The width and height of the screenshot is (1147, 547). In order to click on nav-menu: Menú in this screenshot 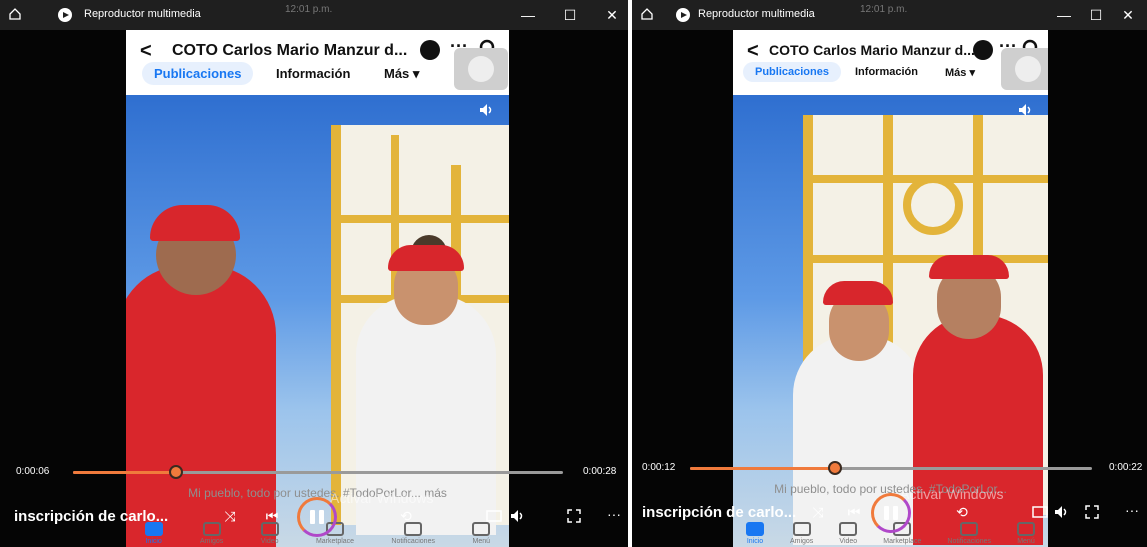, I will do `click(1025, 533)`.